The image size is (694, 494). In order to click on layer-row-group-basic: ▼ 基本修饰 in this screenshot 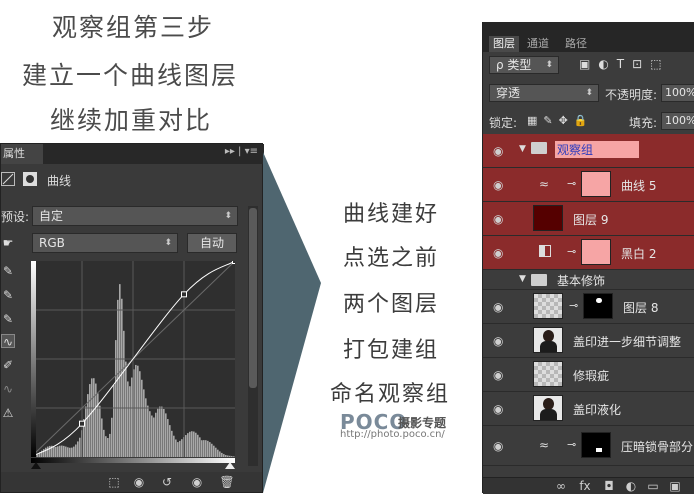, I will do `click(588, 280)`.